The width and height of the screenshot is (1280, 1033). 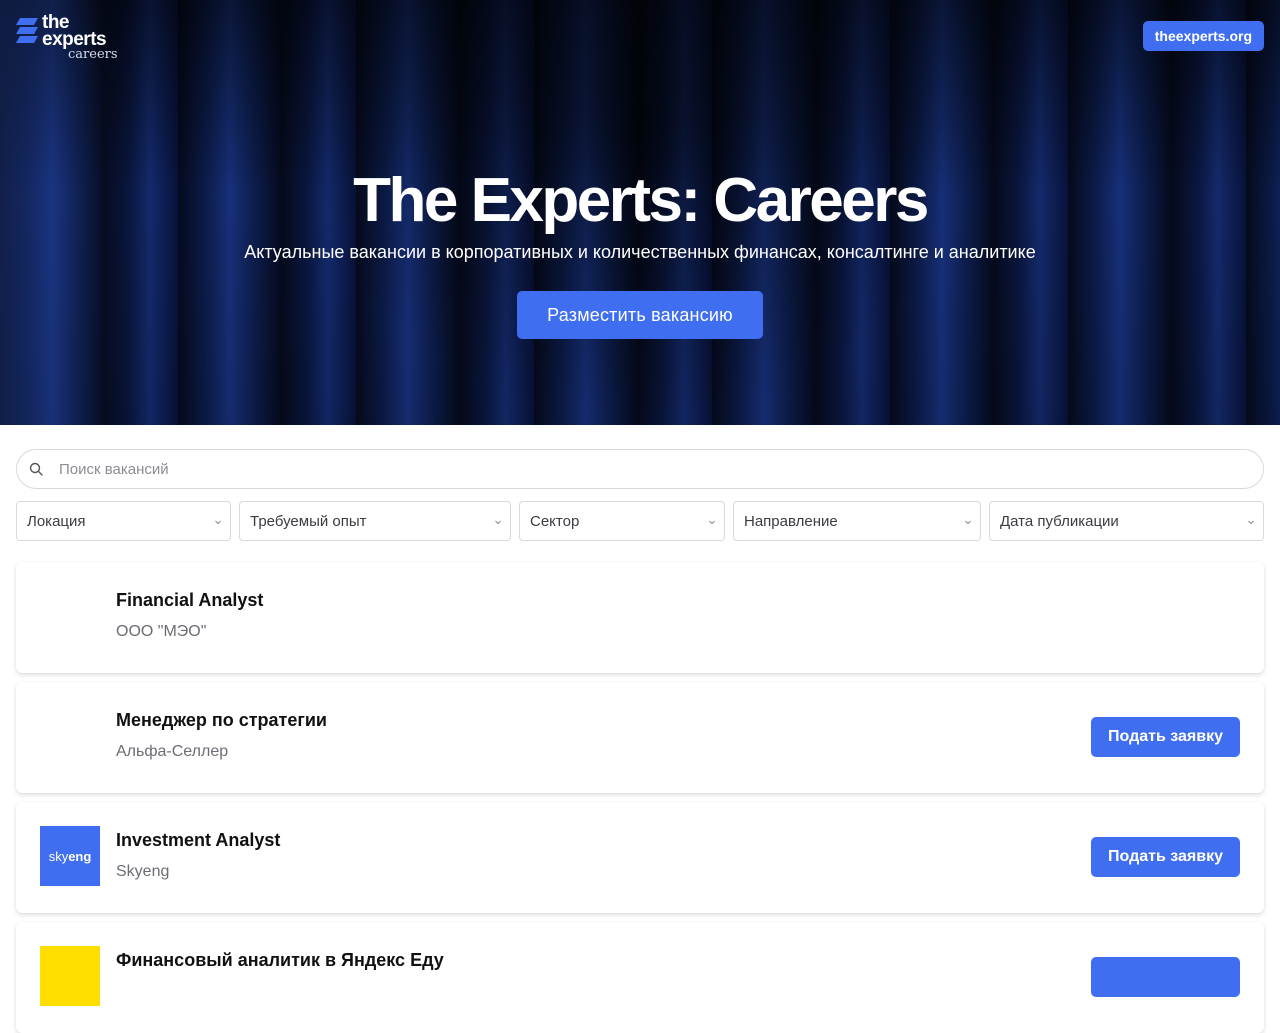 I want to click on company-logo, so click(x=70, y=976).